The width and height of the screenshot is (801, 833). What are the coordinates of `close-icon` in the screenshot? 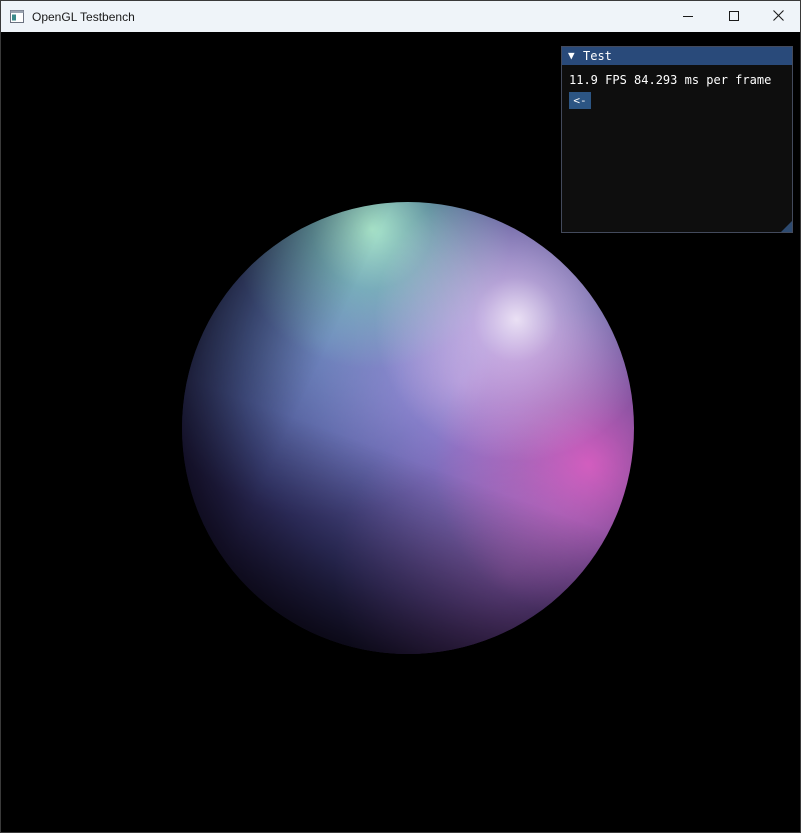 It's located at (778, 16).